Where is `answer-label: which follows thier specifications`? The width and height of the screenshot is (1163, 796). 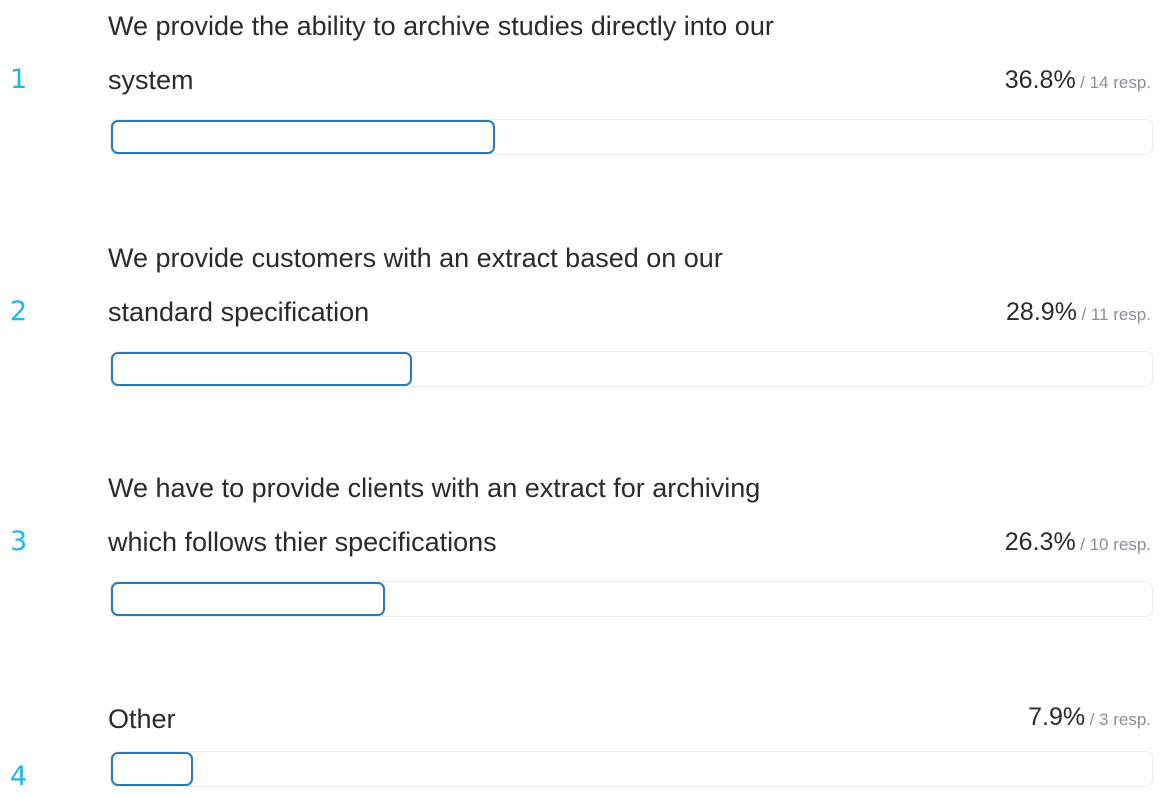 answer-label: which follows thier specifications is located at coordinates (302, 542).